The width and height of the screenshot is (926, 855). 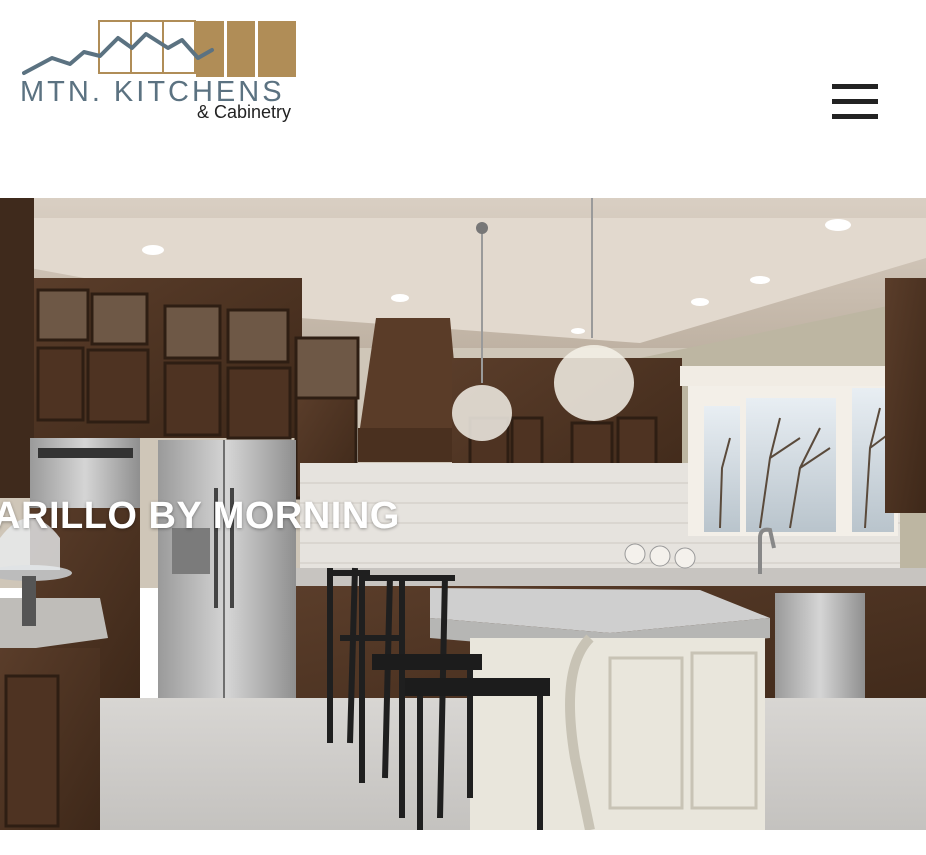 I want to click on logo-tagline: & Cabinetry, so click(x=244, y=112).